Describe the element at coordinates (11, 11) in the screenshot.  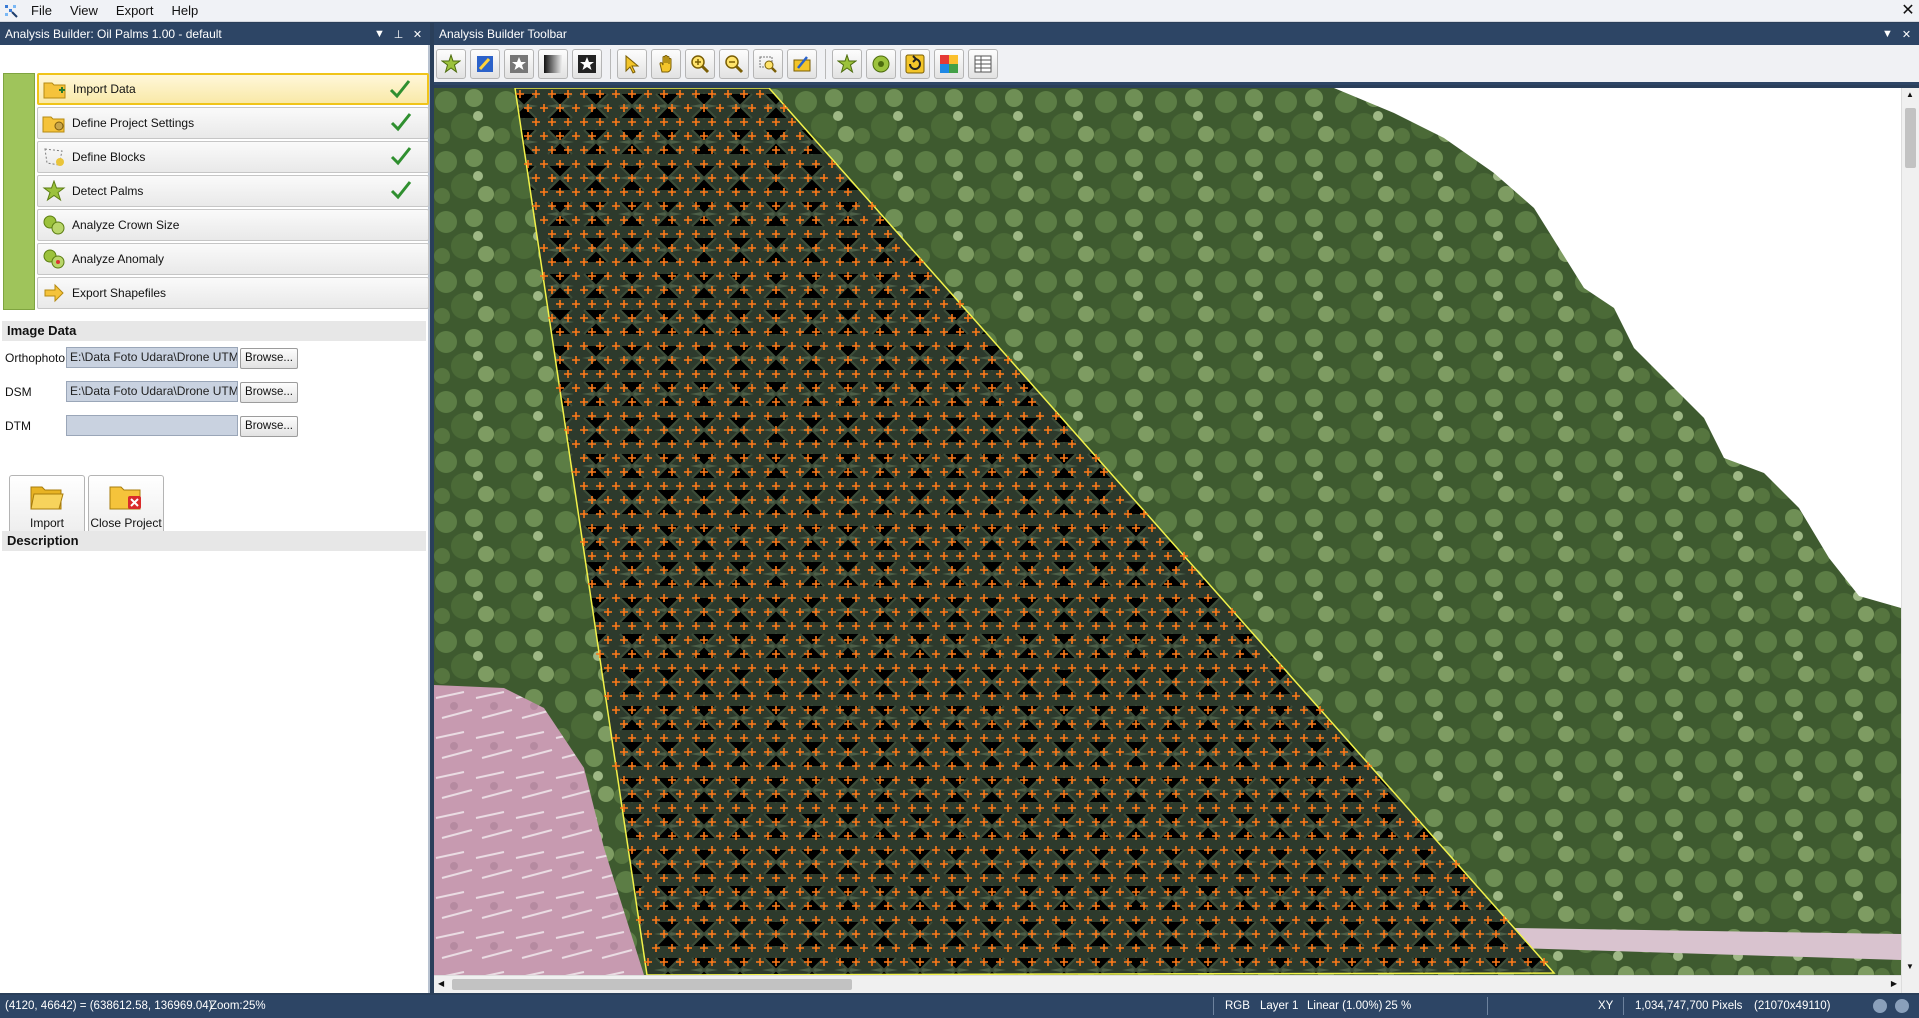
I see `app-logo-icon` at that location.